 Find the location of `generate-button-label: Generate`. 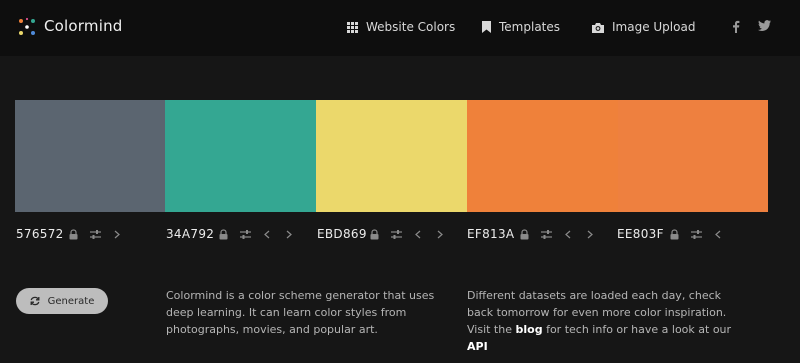

generate-button-label: Generate is located at coordinates (71, 301).